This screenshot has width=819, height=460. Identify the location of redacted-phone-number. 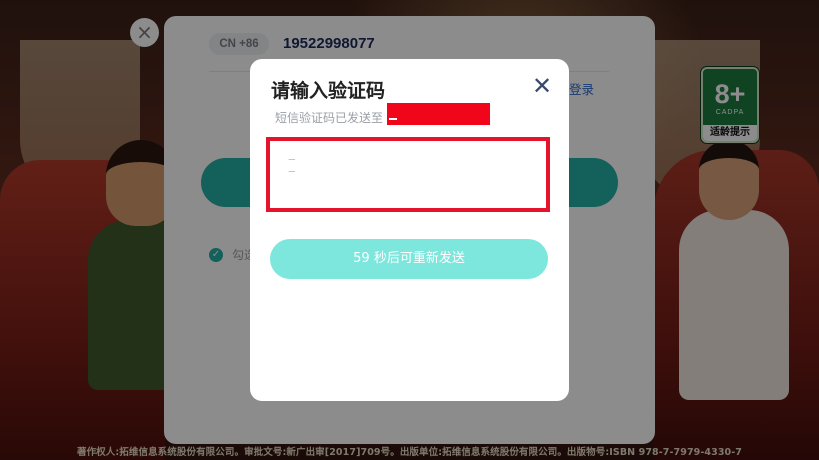
(438, 114).